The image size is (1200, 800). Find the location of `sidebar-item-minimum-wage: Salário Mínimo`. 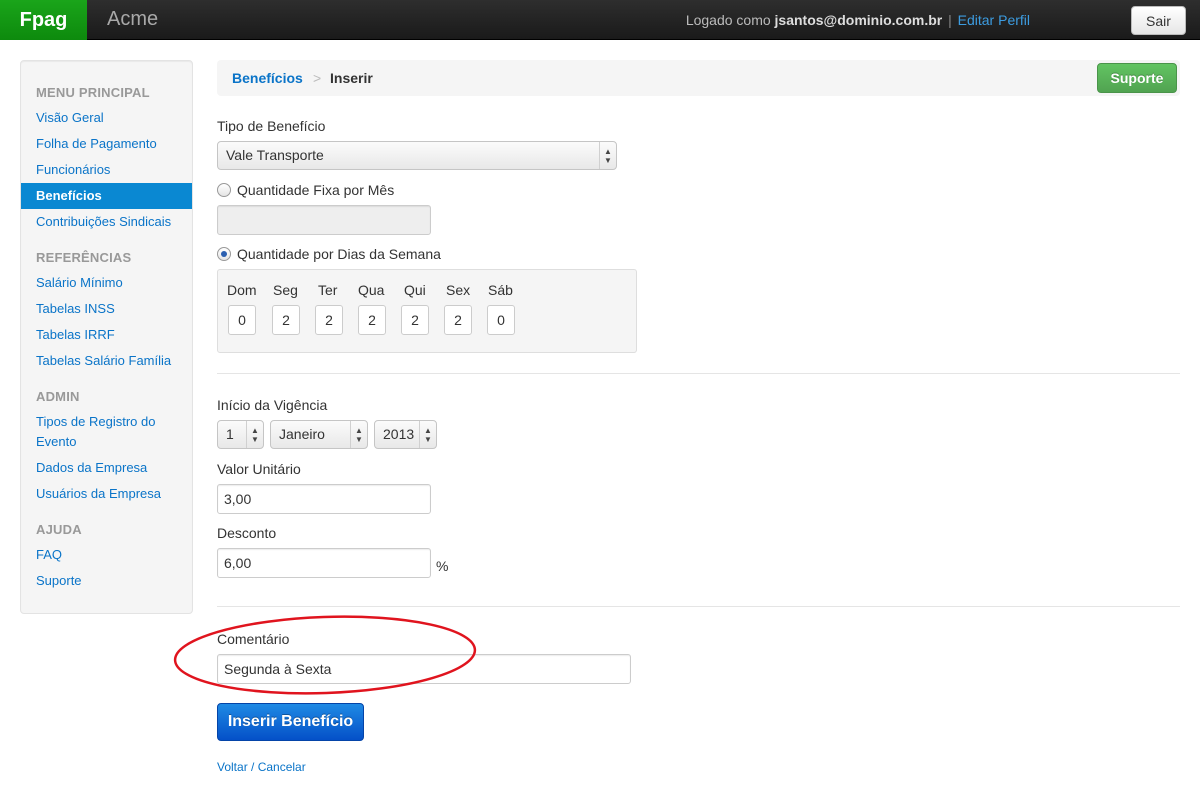

sidebar-item-minimum-wage: Salário Mínimo is located at coordinates (106, 283).